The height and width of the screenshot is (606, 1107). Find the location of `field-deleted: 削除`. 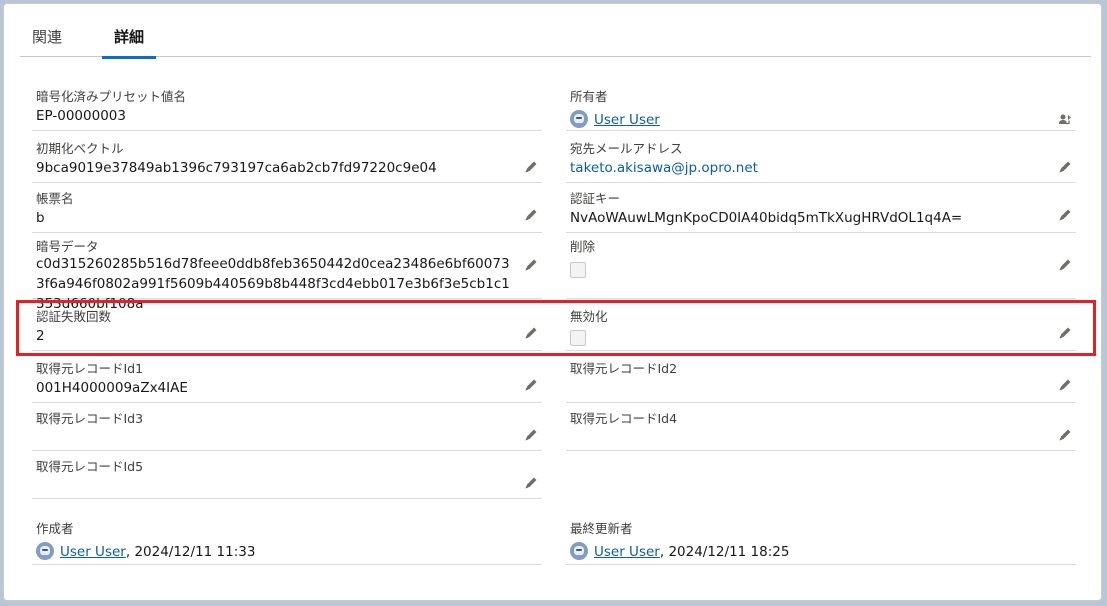

field-deleted: 削除 is located at coordinates (821, 267).